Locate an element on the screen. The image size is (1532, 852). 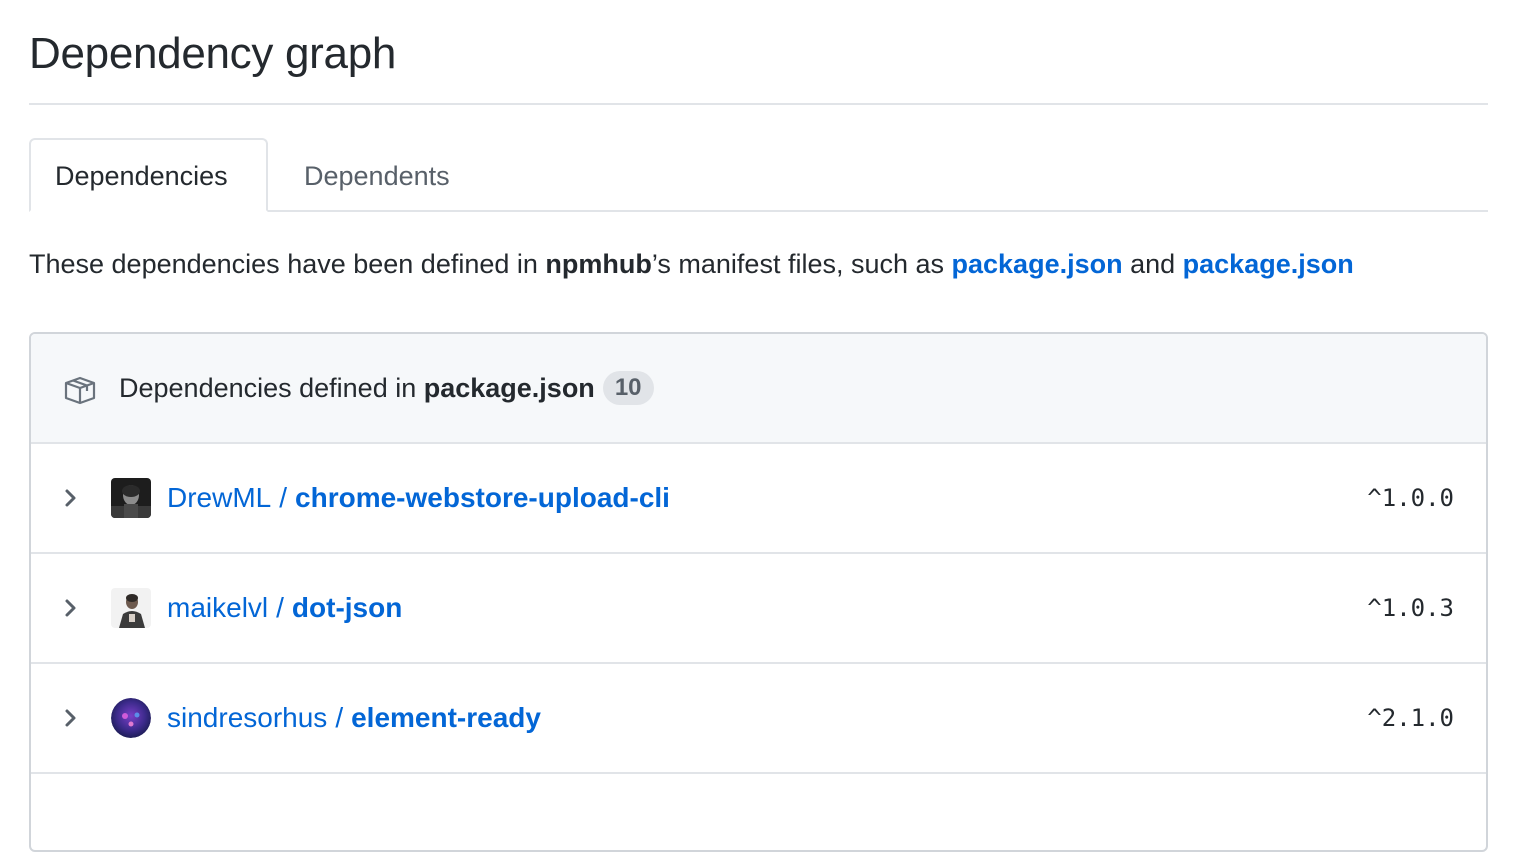
intro-conjunction: and is located at coordinates (1152, 264).